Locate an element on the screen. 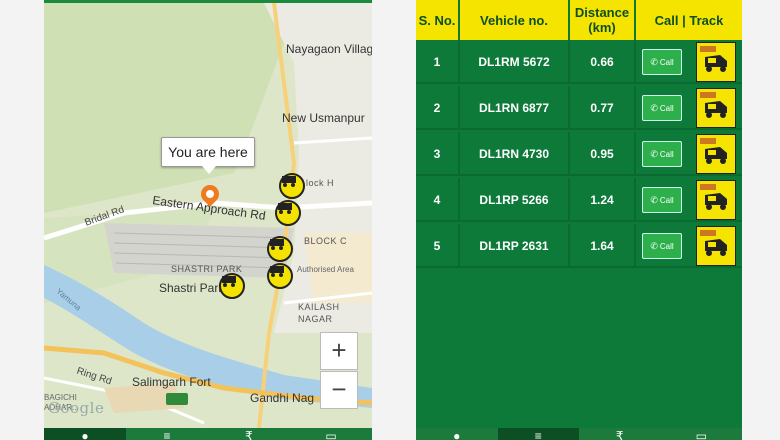  map-label-block-c: BLOCK C is located at coordinates (326, 241).